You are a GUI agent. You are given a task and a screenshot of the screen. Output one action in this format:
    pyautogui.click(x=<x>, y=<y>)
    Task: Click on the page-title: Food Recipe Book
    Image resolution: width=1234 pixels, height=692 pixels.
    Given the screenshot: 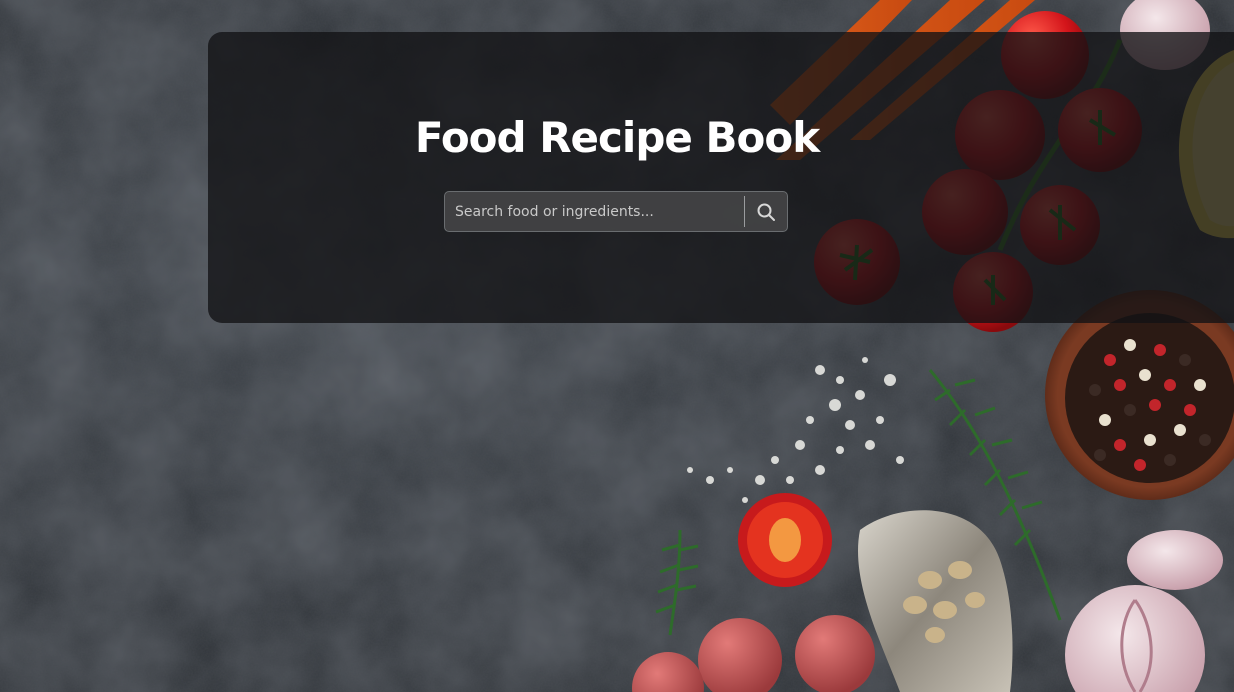 What is the action you would take?
    pyautogui.click(x=617, y=138)
    